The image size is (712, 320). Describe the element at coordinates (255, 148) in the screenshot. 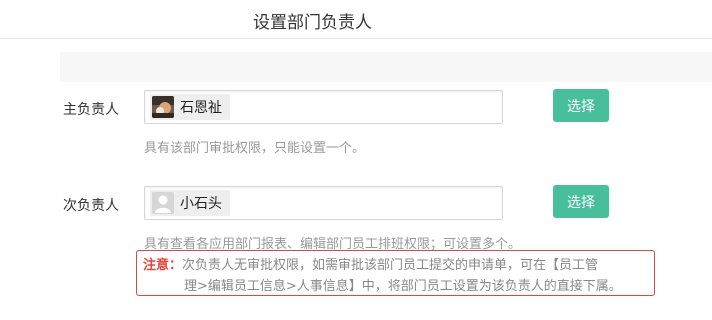

I see `primary-owner-hint: 具有该部门审批权限，只能设置一个。` at that location.